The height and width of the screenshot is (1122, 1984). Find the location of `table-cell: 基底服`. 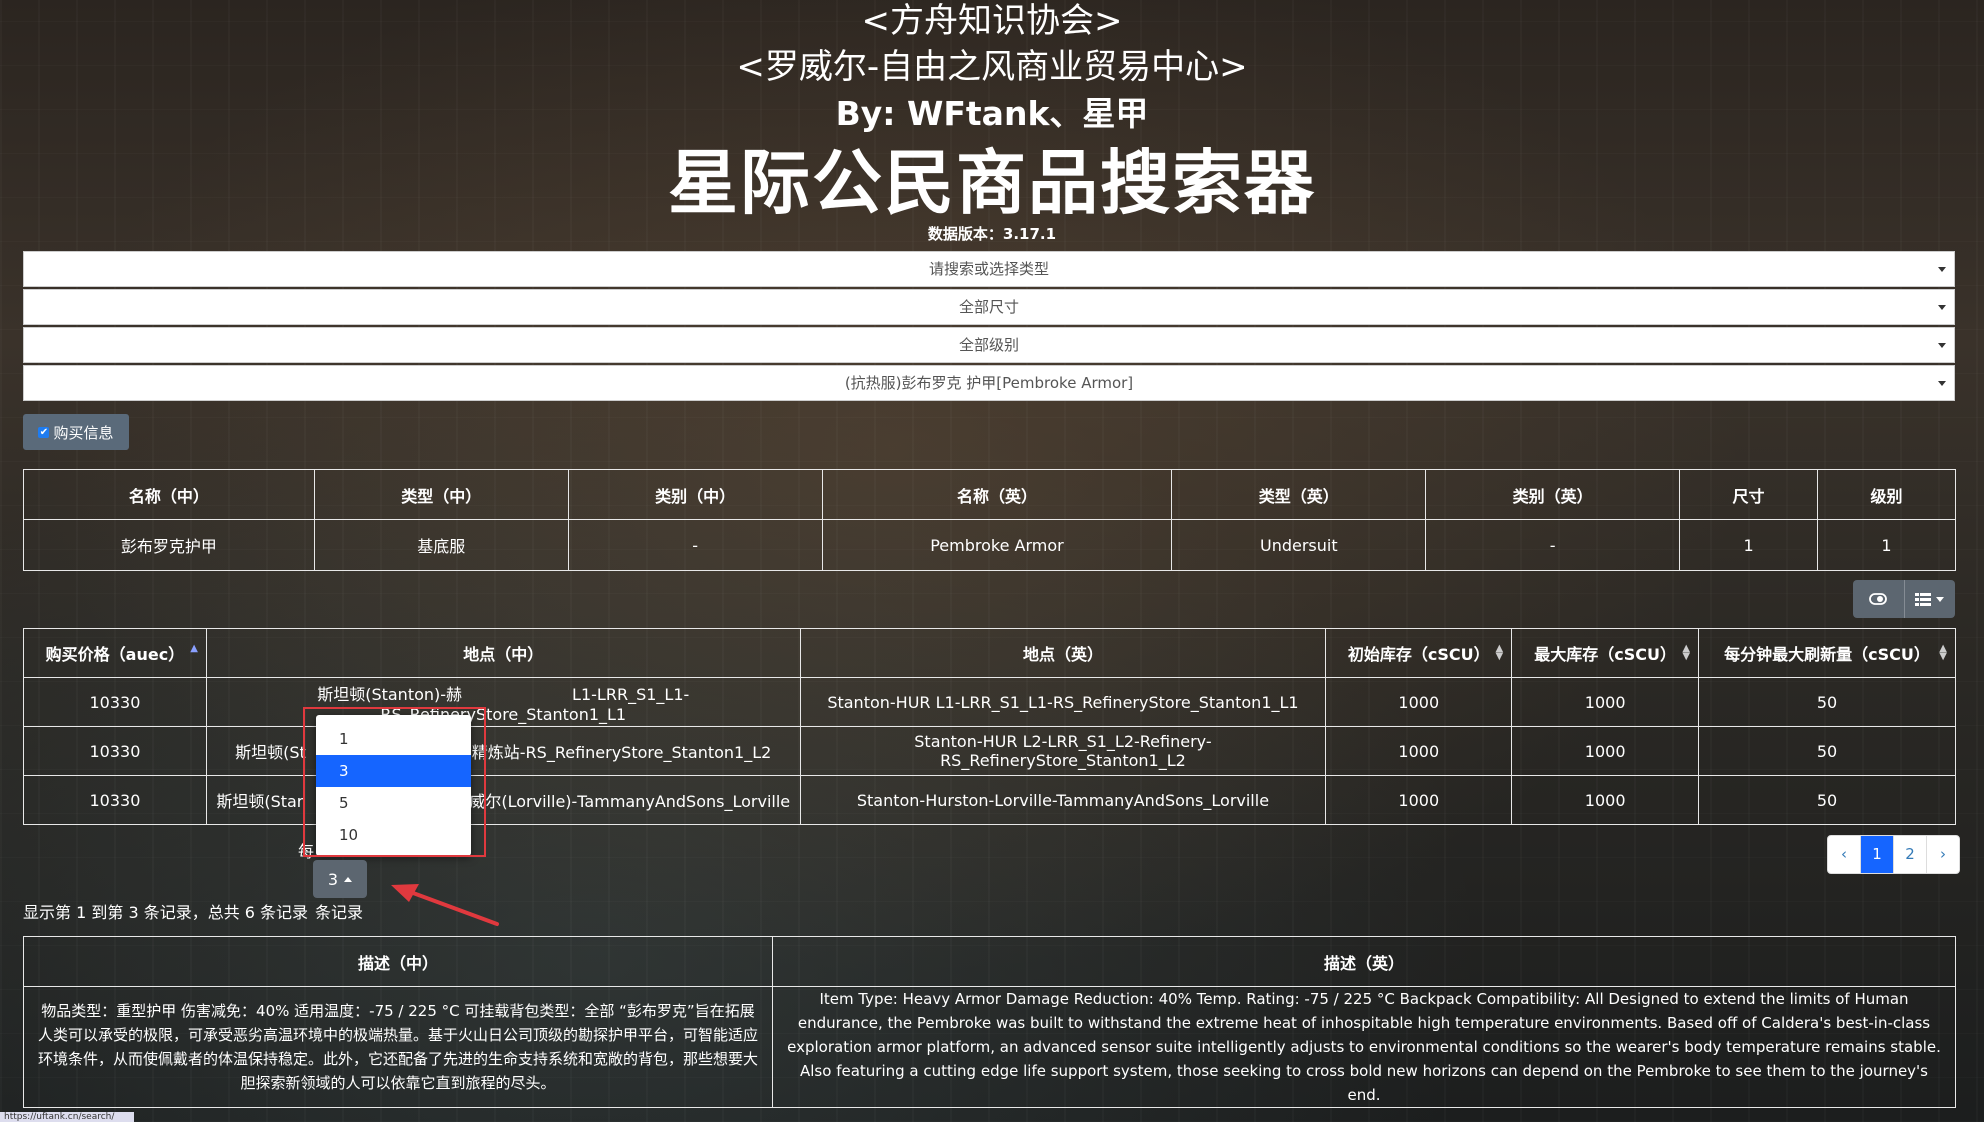

table-cell: 基底服 is located at coordinates (441, 545).